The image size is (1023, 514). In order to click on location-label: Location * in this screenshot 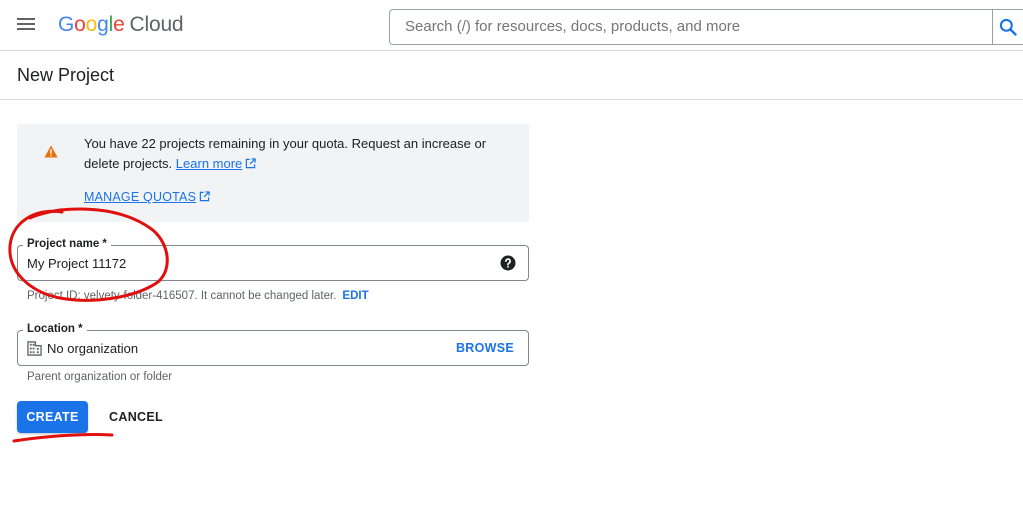, I will do `click(55, 329)`.